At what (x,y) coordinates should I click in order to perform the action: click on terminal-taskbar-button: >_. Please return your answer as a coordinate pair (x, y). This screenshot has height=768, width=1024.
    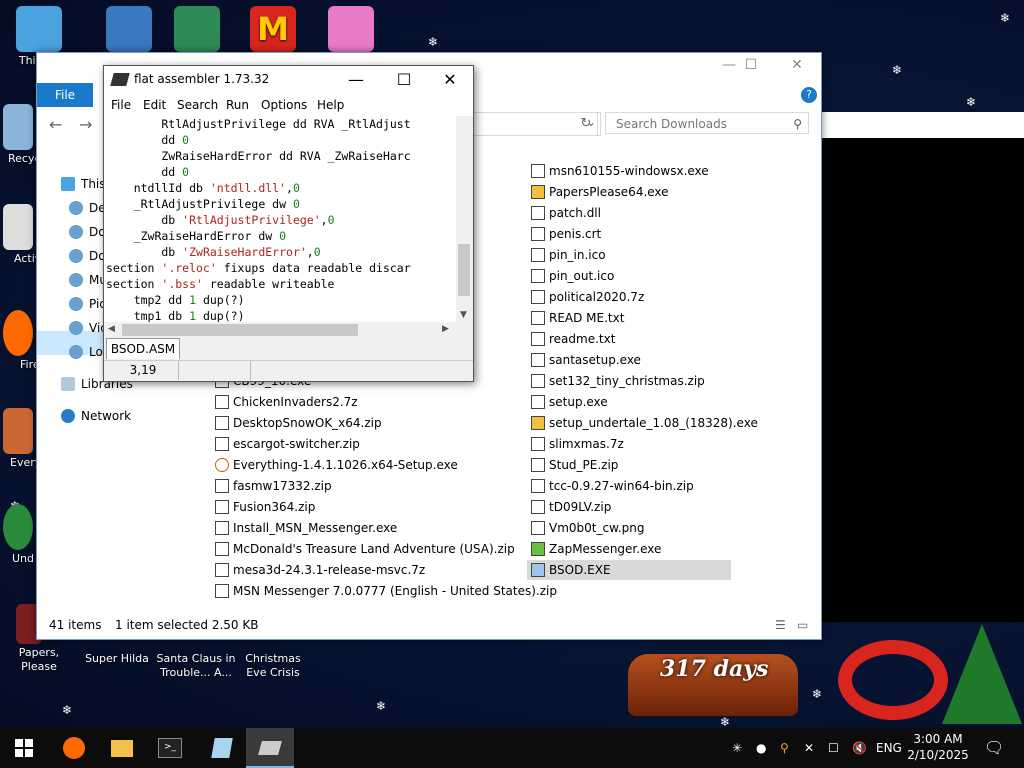
    Looking at the image, I should click on (170, 748).